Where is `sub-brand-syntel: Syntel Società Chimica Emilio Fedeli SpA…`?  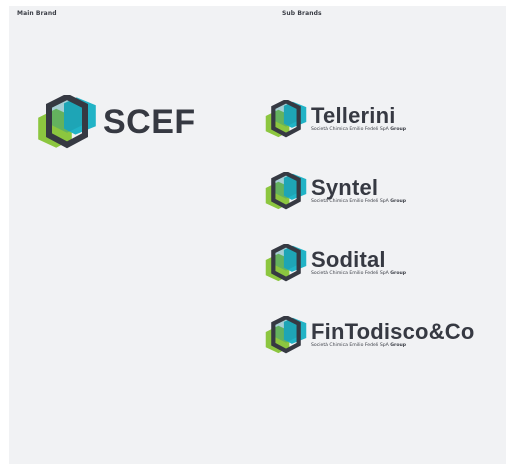 sub-brand-syntel: Syntel Società Chimica Emilio Fedeli SpA… is located at coordinates (335, 191).